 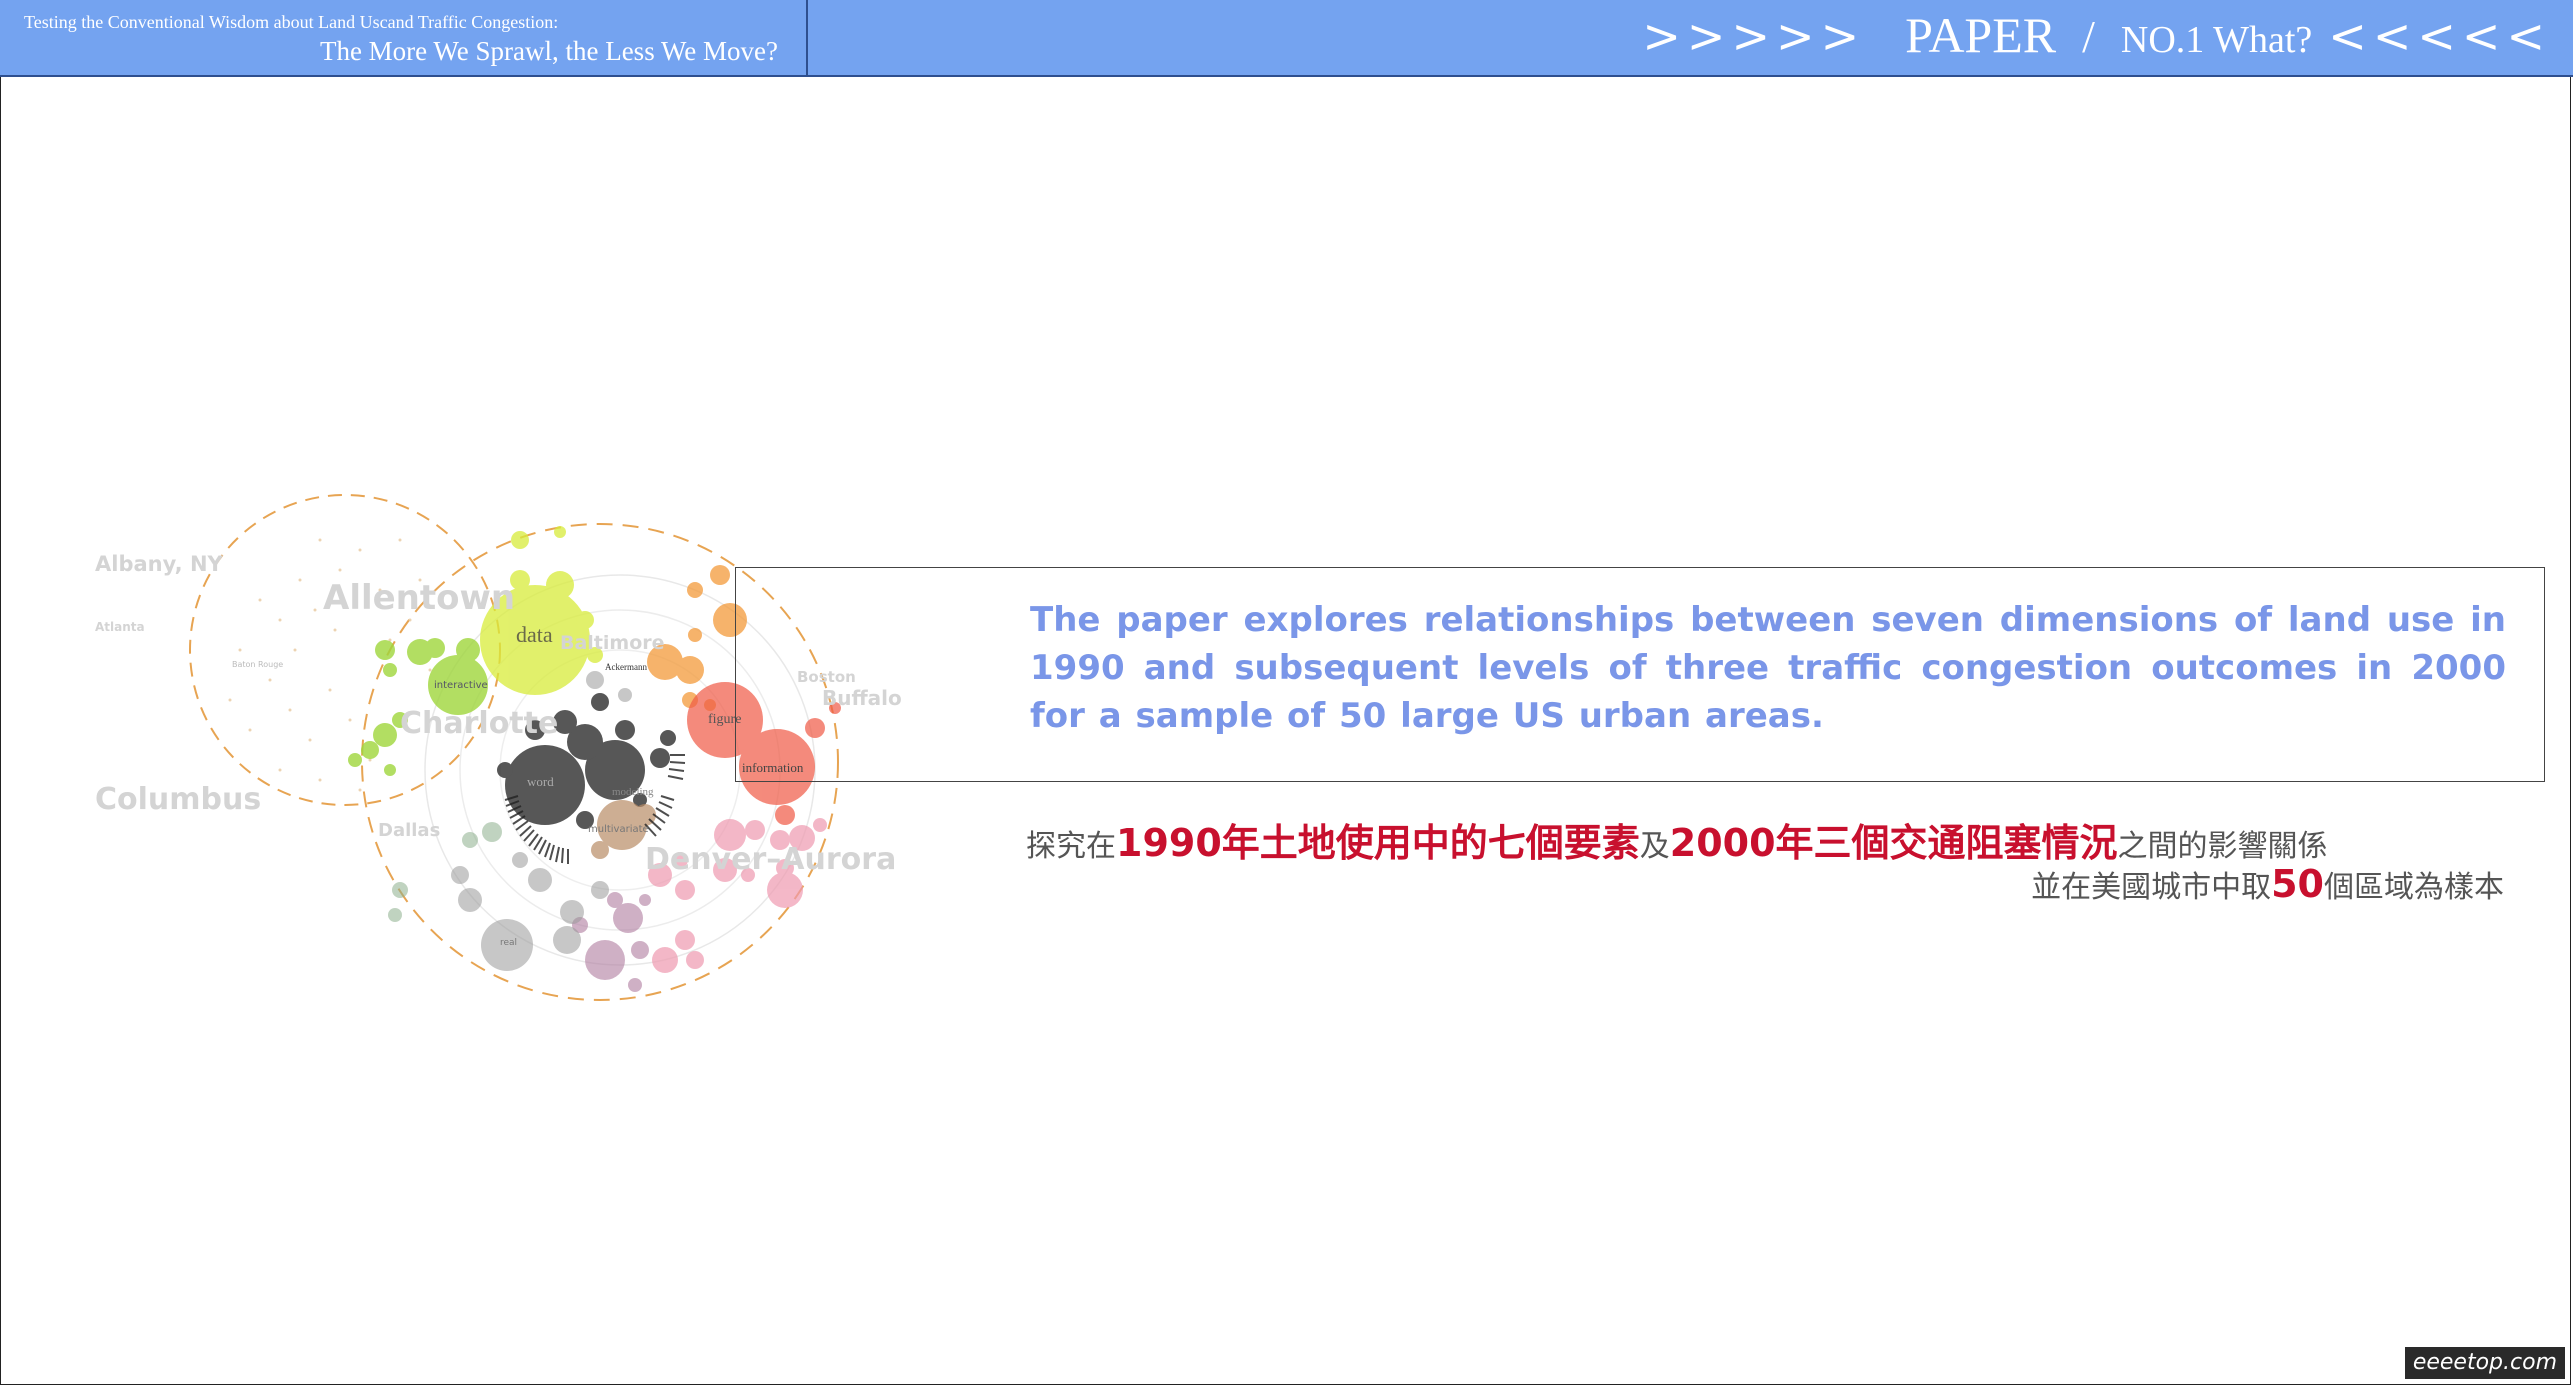 What do you see at coordinates (2096, 39) in the screenshot?
I see `section-nav: >>>>> PAPER / NO.1 What? <<<<<` at bounding box center [2096, 39].